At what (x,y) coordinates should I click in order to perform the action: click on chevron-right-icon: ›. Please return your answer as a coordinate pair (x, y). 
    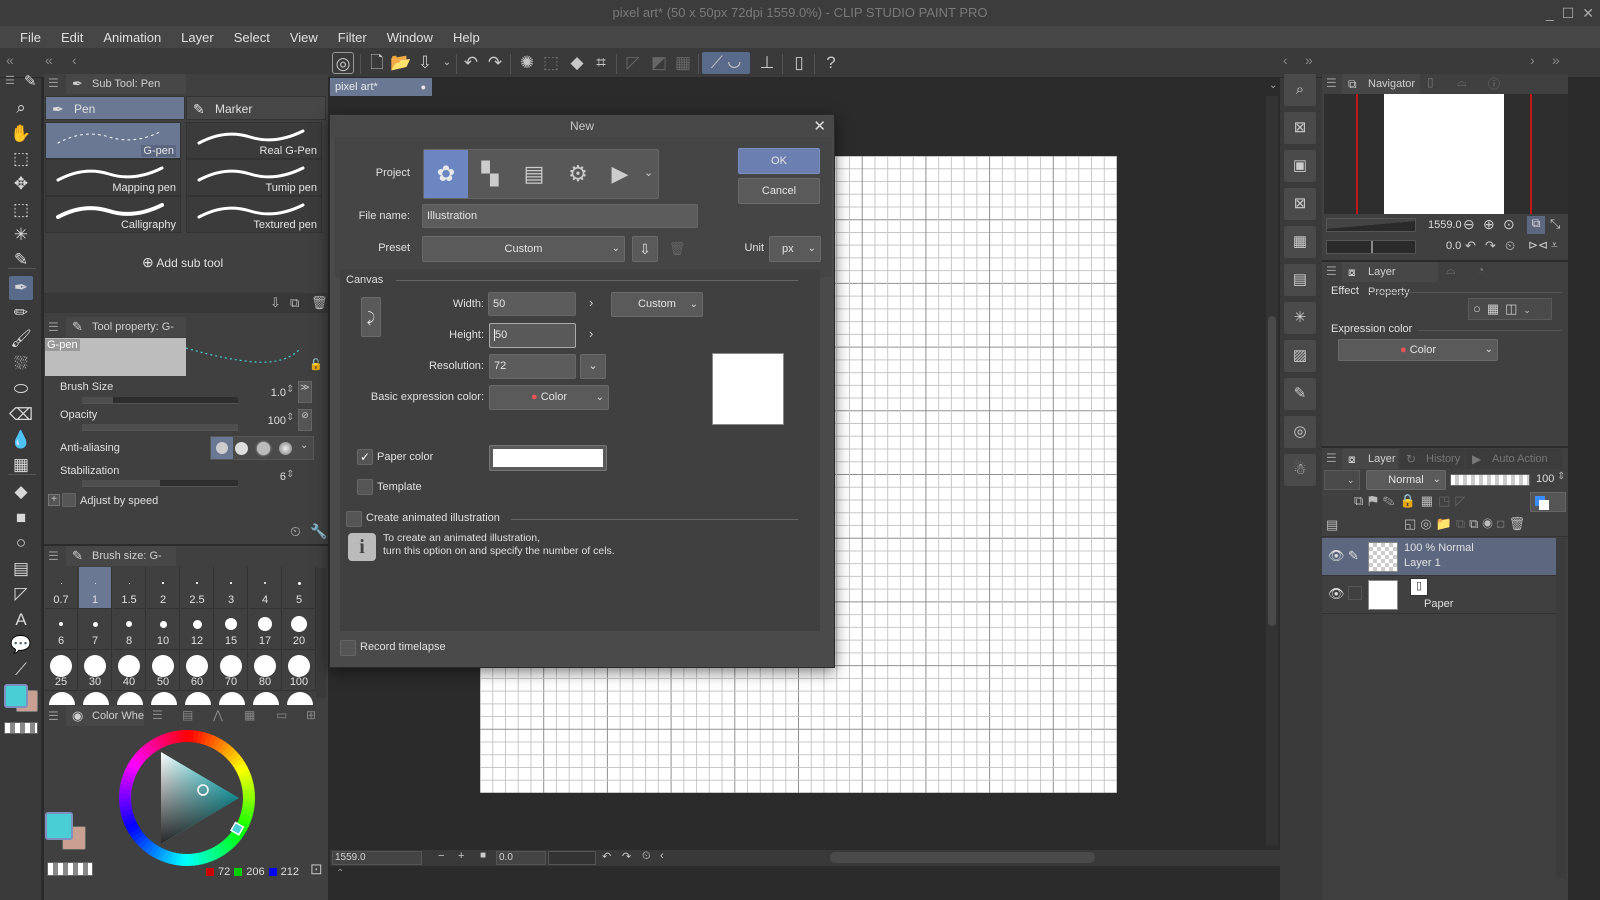
    Looking at the image, I should click on (1532, 60).